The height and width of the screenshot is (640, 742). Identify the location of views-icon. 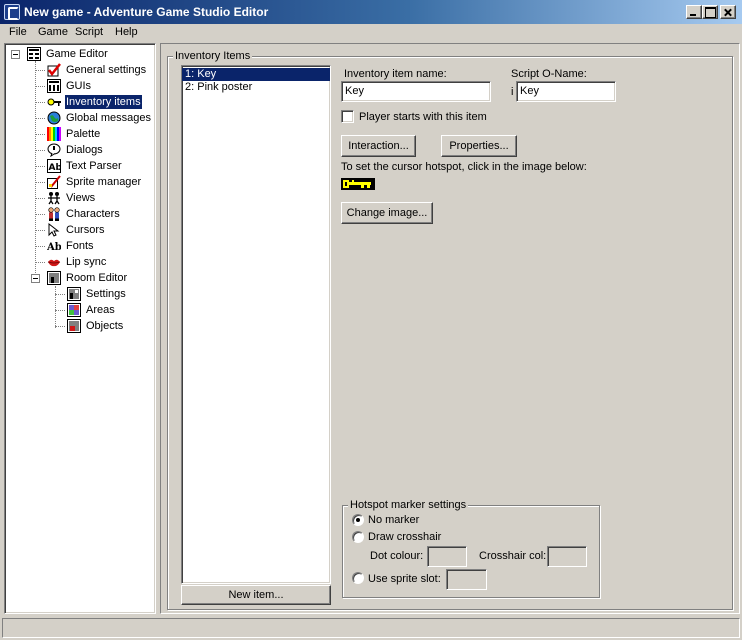
(54, 198).